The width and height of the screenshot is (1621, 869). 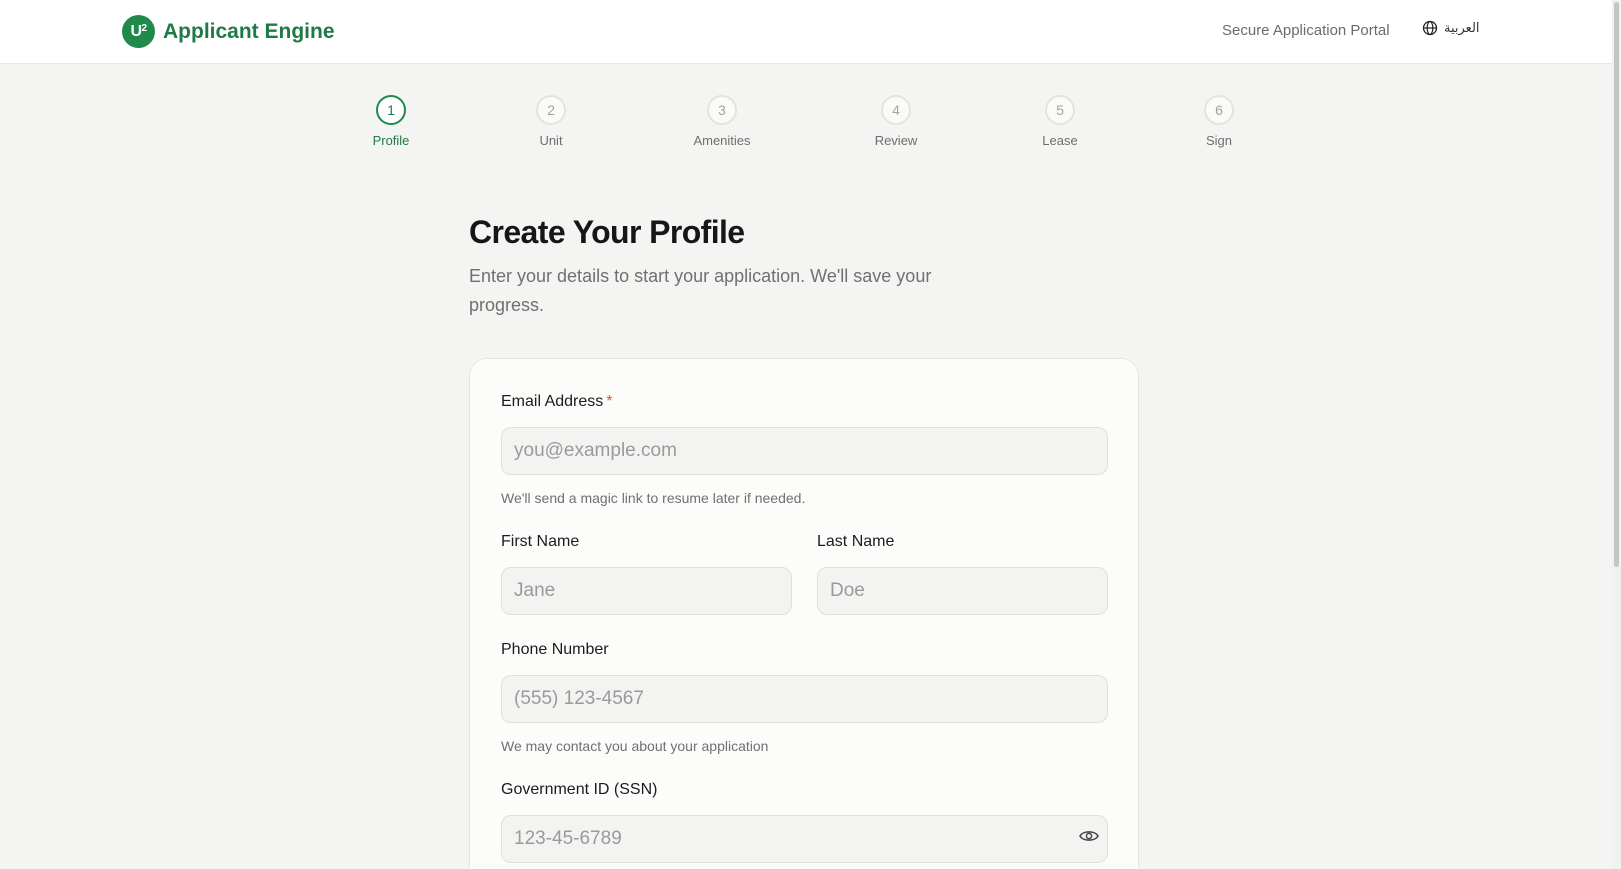 What do you see at coordinates (1219, 140) in the screenshot?
I see `step-label: Sign` at bounding box center [1219, 140].